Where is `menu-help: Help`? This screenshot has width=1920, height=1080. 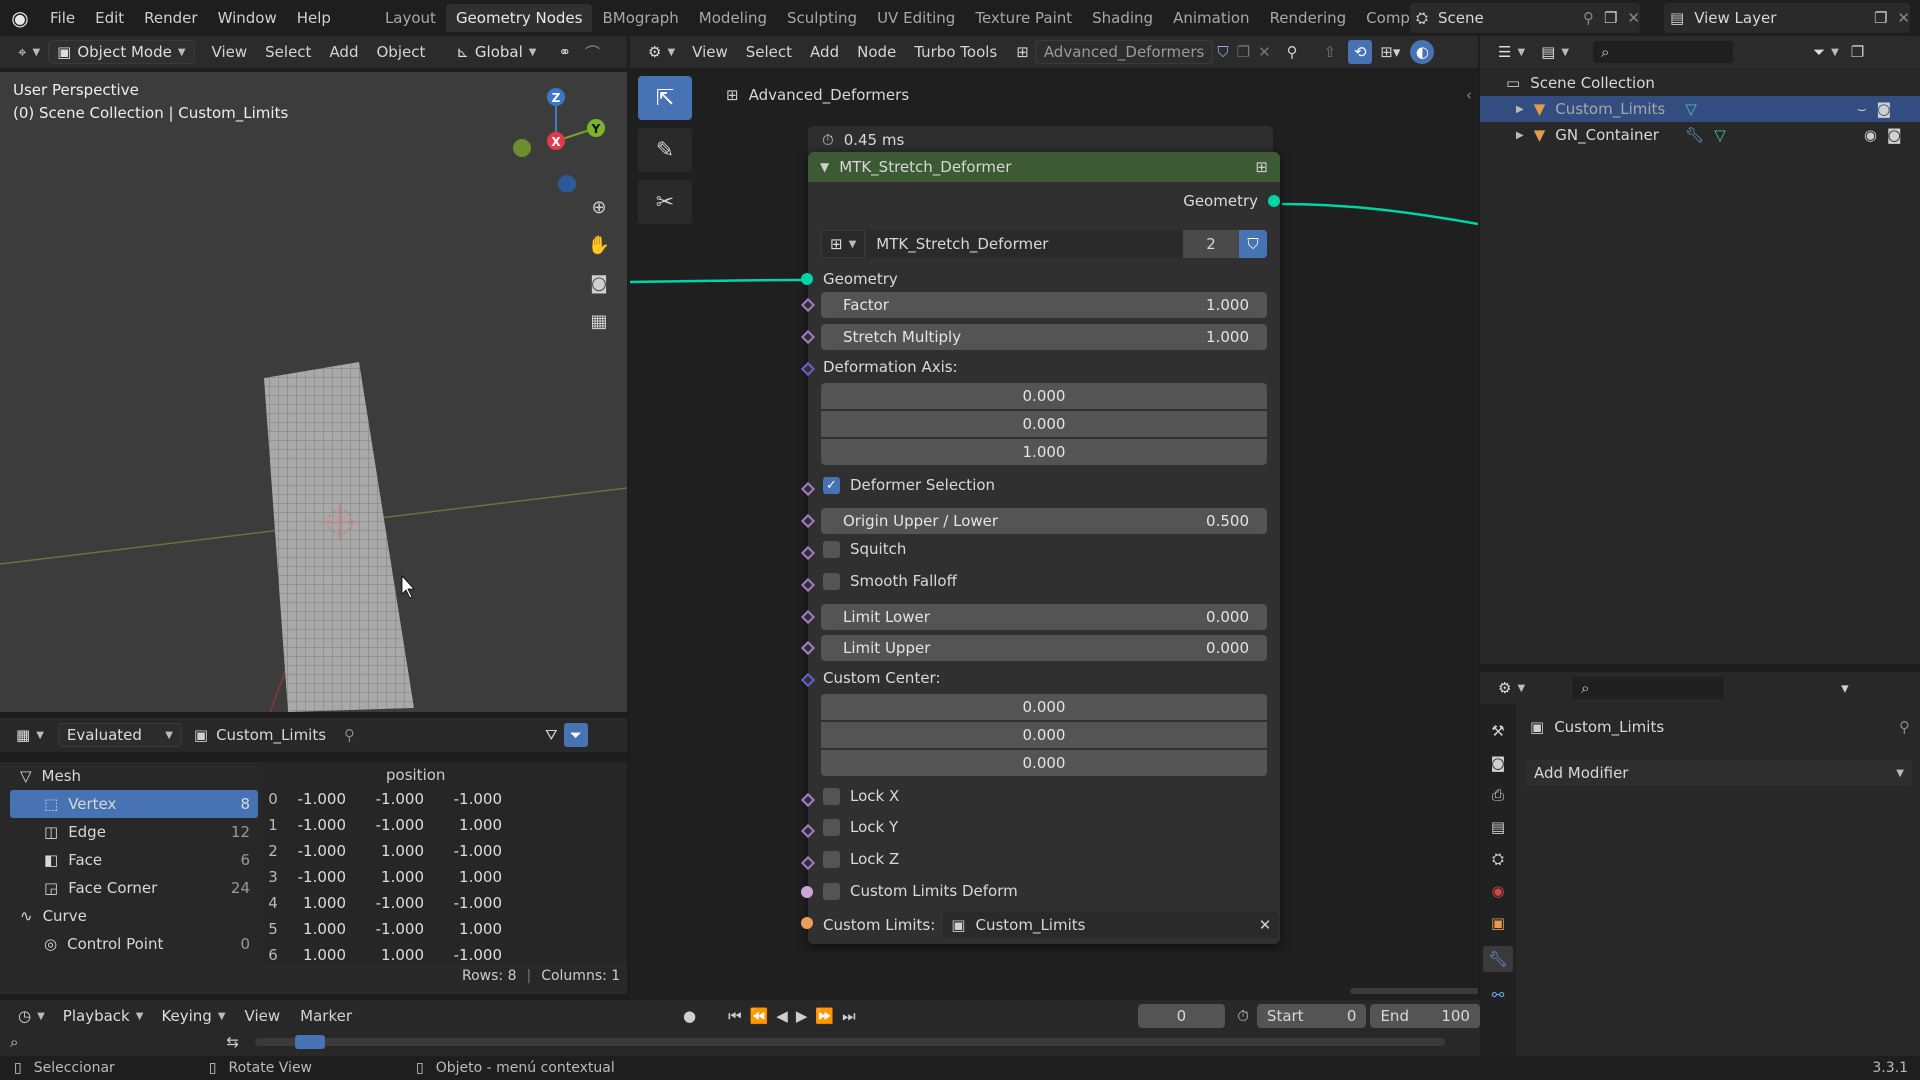 menu-help: Help is located at coordinates (314, 18).